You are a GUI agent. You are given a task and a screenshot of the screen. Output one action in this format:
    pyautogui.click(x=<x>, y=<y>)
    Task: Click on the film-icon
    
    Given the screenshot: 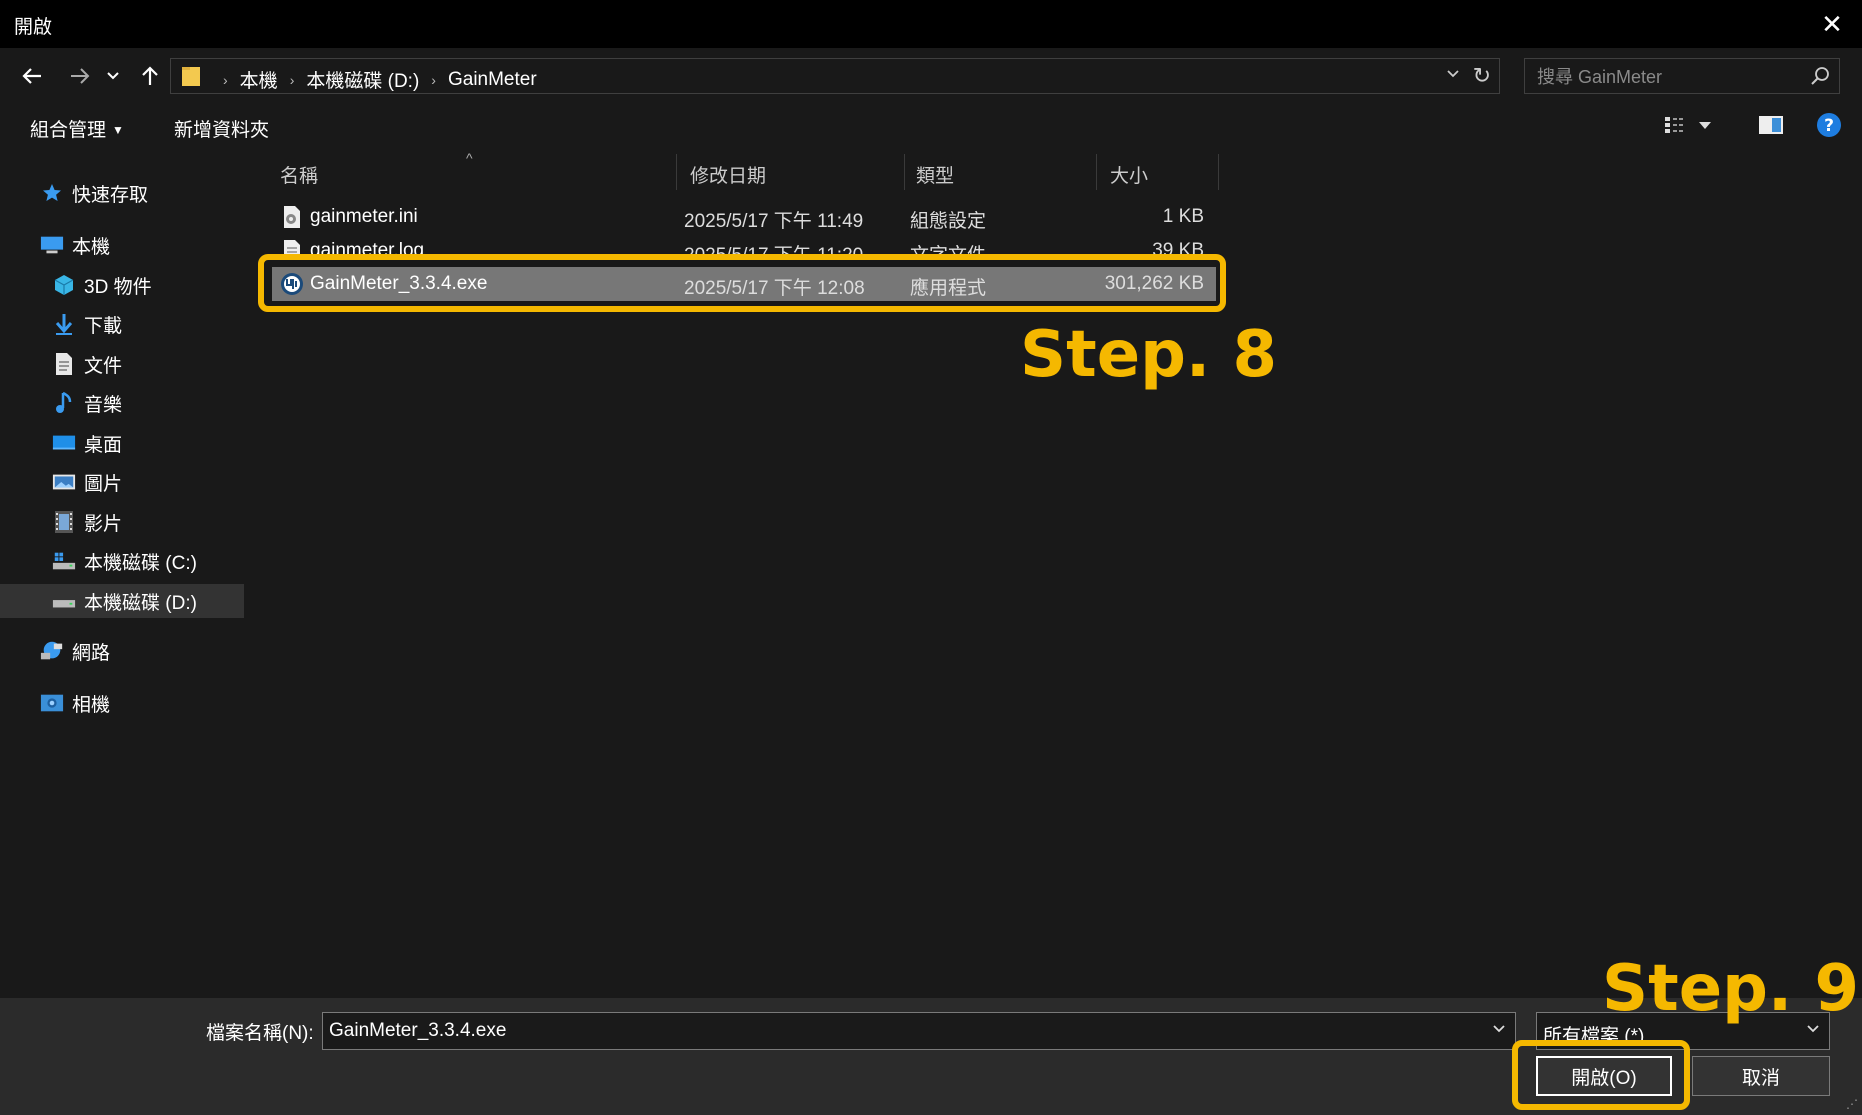 What is the action you would take?
    pyautogui.click(x=64, y=522)
    